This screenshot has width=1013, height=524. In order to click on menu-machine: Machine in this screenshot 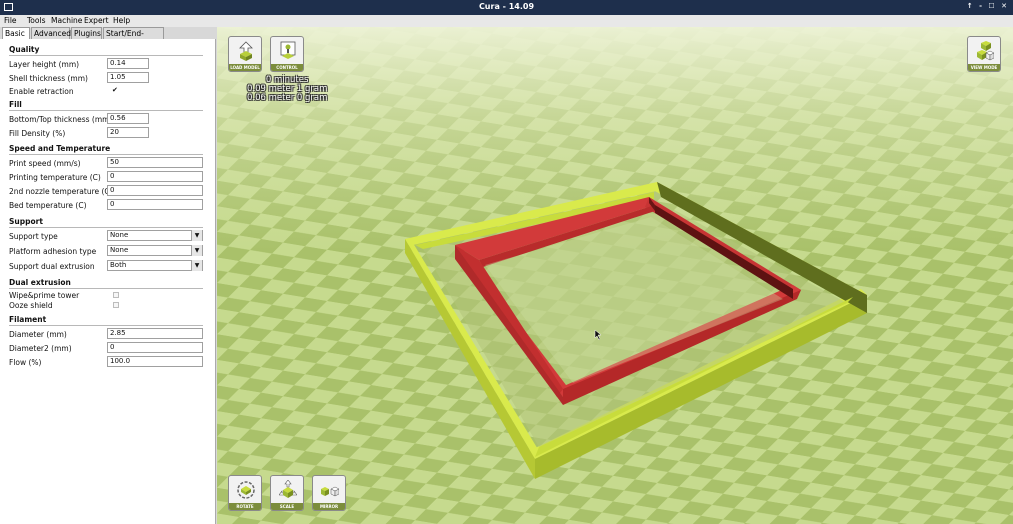, I will do `click(66, 20)`.